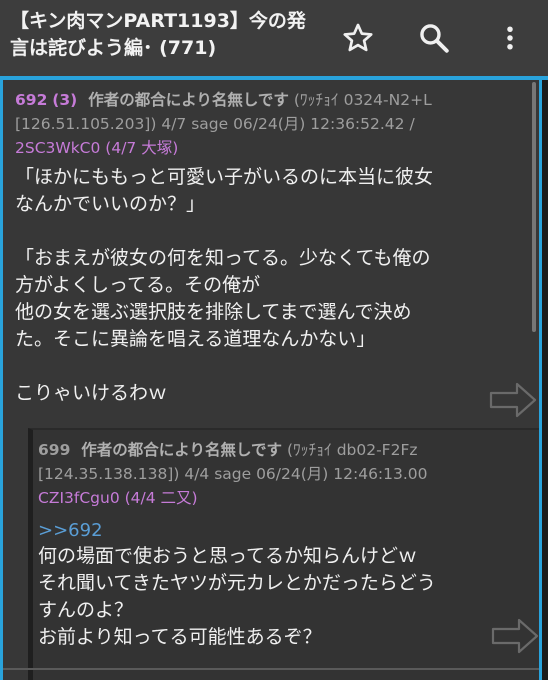 Image resolution: width=548 pixels, height=680 pixels. Describe the element at coordinates (64, 100) in the screenshot. I see `reply-count: (3)` at that location.